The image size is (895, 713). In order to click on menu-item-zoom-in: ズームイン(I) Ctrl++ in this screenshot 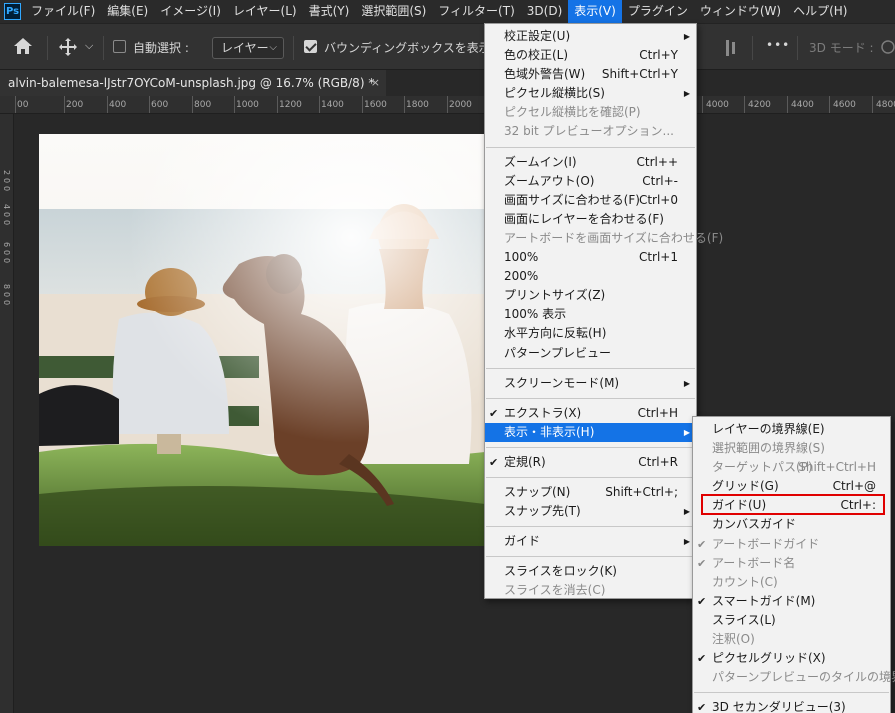, I will do `click(590, 162)`.